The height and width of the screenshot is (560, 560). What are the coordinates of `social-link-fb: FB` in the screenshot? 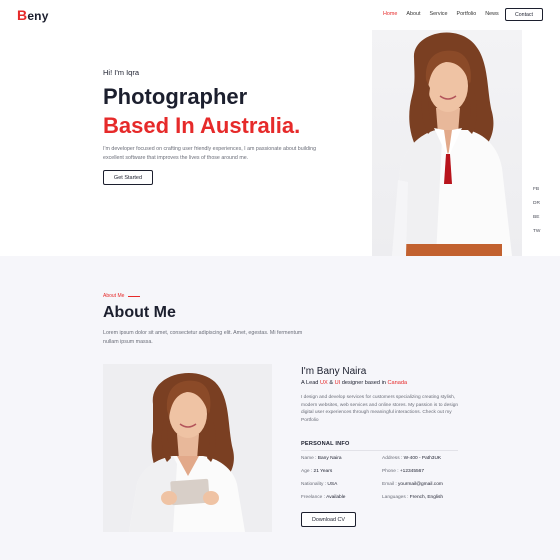 It's located at (536, 189).